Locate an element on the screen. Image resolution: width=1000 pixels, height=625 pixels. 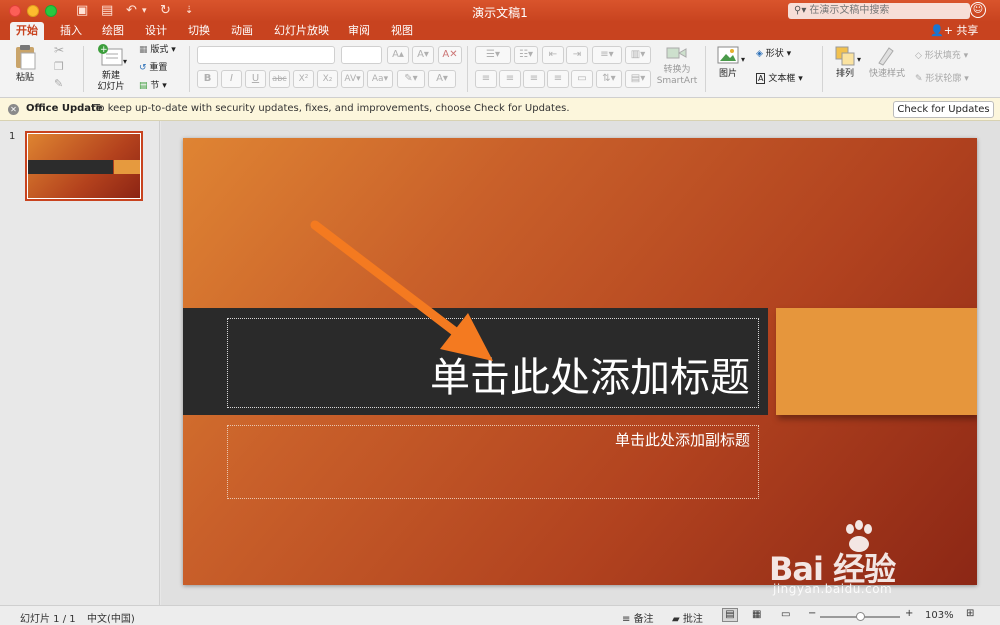
copy-icon: ❐ is located at coordinates (59, 67).